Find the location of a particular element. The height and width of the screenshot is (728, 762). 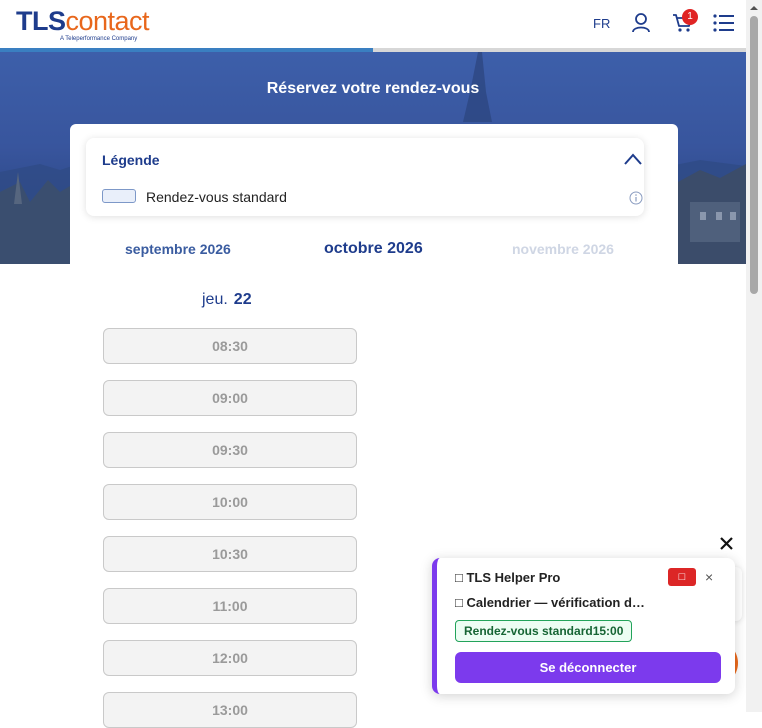

day-number: 22 is located at coordinates (242, 299).